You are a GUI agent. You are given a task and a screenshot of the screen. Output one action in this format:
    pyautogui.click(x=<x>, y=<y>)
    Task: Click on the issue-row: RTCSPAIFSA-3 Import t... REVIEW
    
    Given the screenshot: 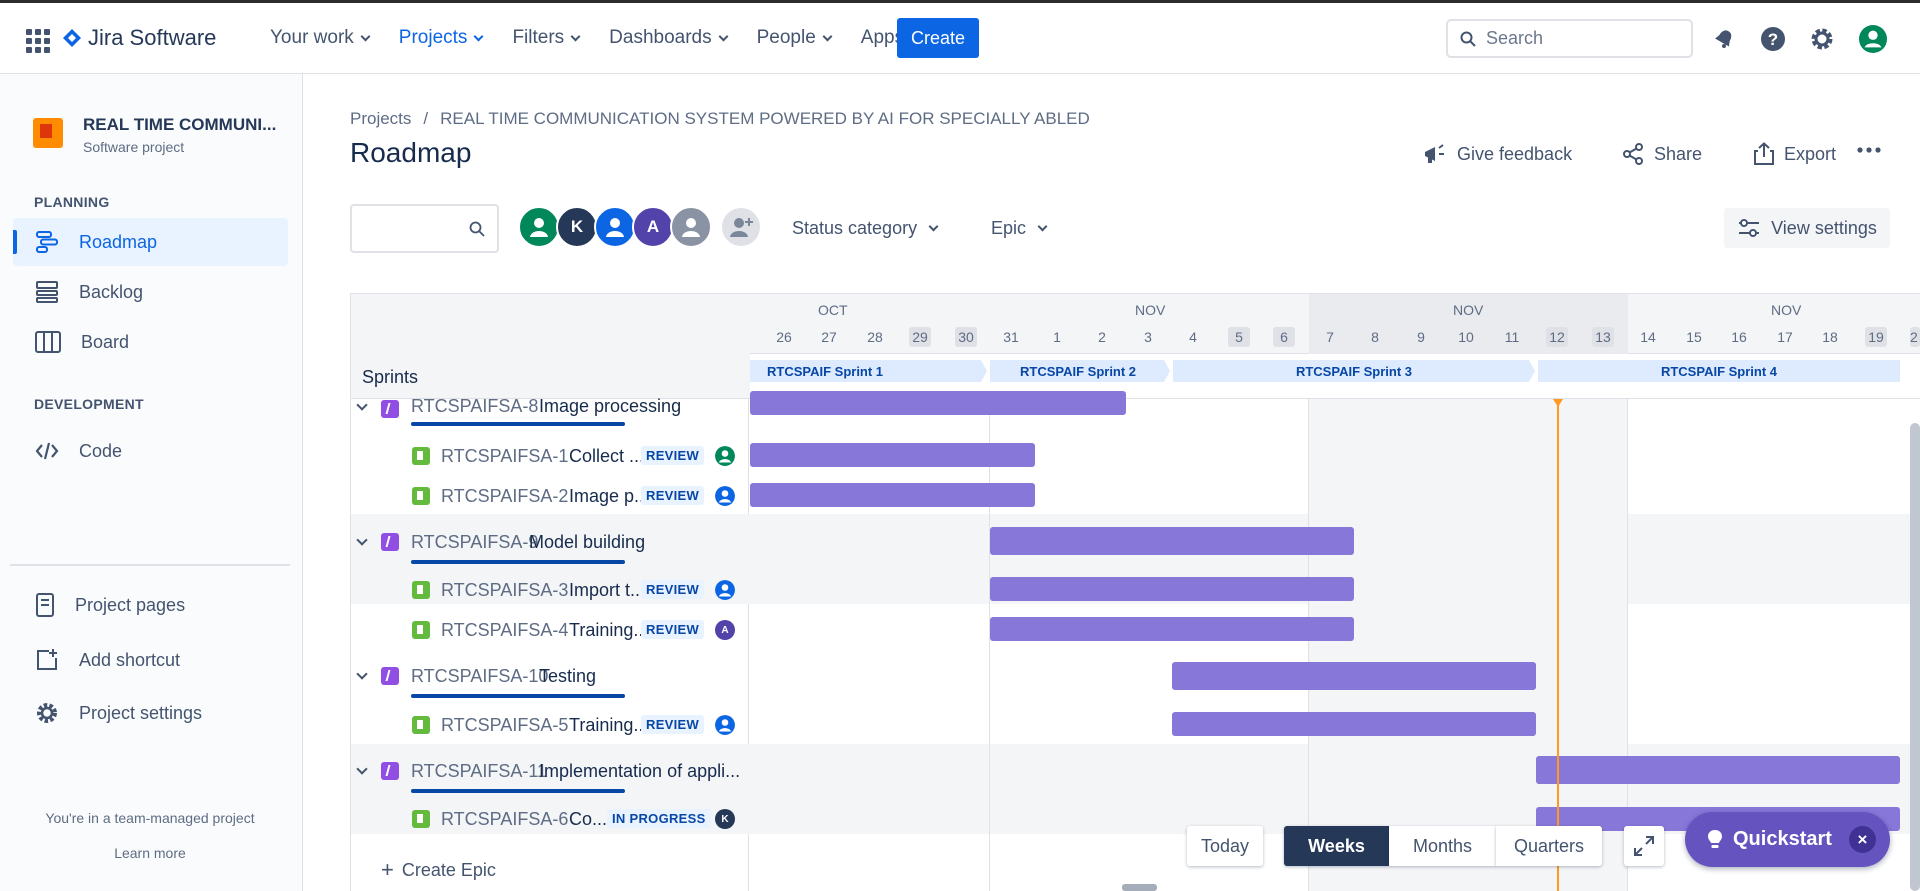 What is the action you would take?
    pyautogui.click(x=550, y=590)
    